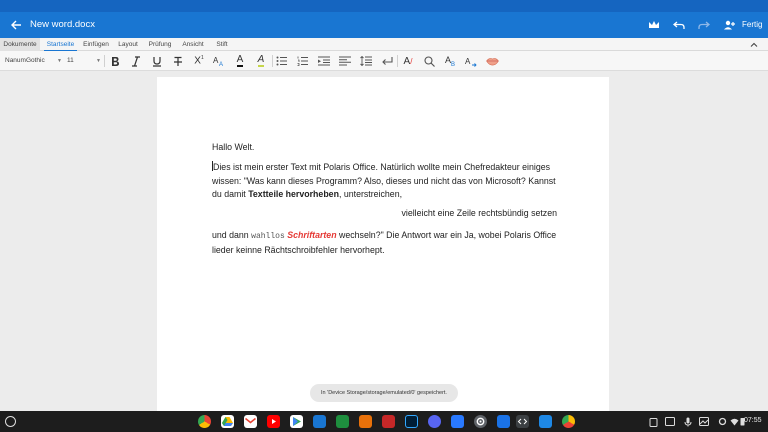 This screenshot has height=432, width=768. I want to click on align-button, so click(345, 61).